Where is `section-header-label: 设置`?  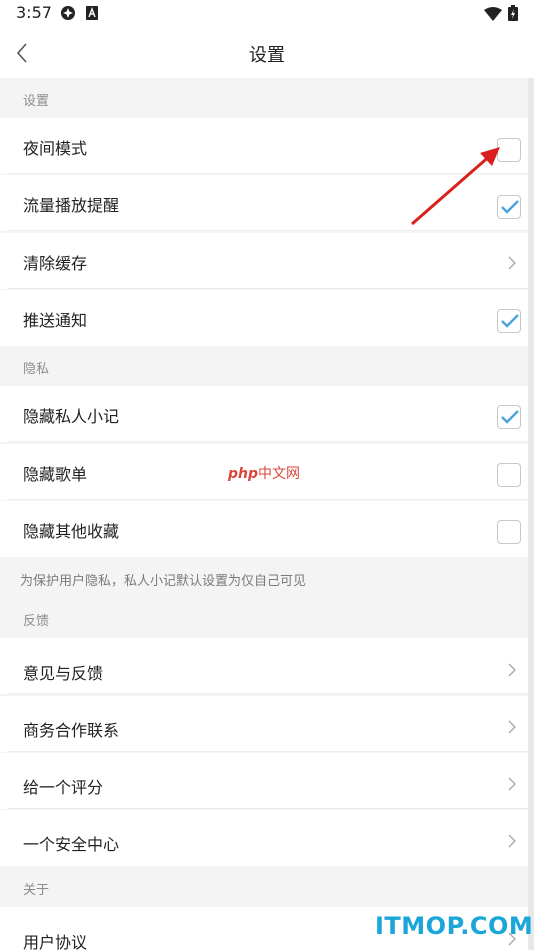 section-header-label: 设置 is located at coordinates (36, 101).